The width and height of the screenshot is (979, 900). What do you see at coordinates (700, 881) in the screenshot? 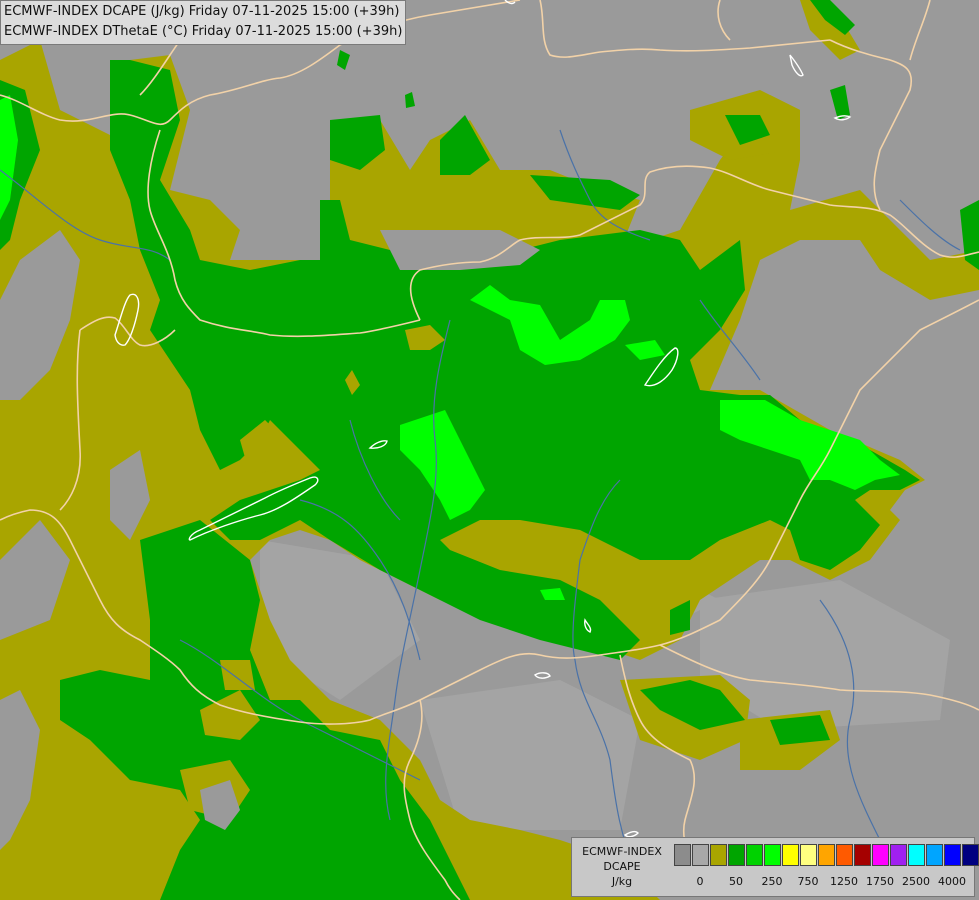
I see `legend-tick-label: 0` at bounding box center [700, 881].